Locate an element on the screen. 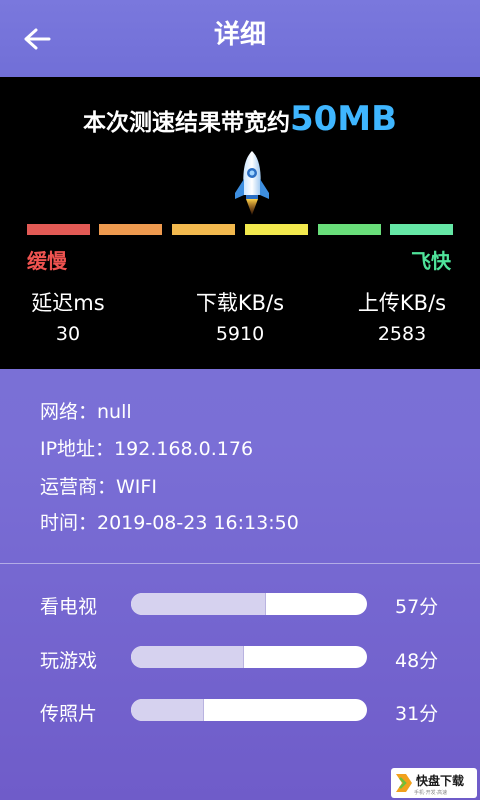 Image resolution: width=480 pixels, height=800 pixels. score-value: 48分 is located at coordinates (417, 661).